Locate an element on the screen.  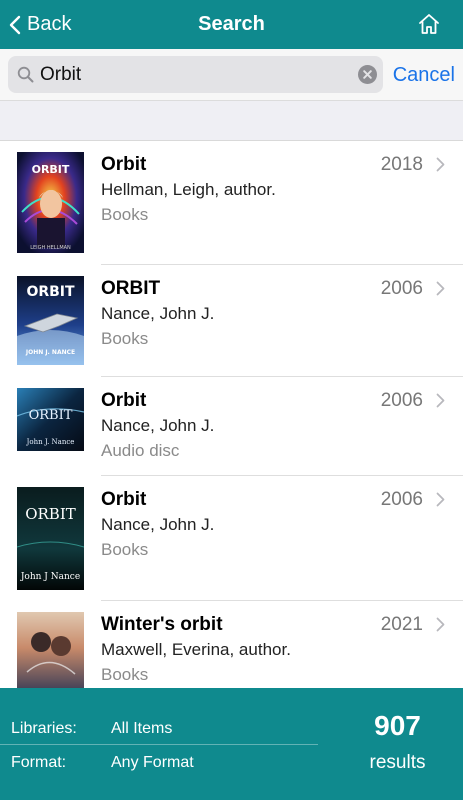
format-selector: Any Format is located at coordinates (152, 763).